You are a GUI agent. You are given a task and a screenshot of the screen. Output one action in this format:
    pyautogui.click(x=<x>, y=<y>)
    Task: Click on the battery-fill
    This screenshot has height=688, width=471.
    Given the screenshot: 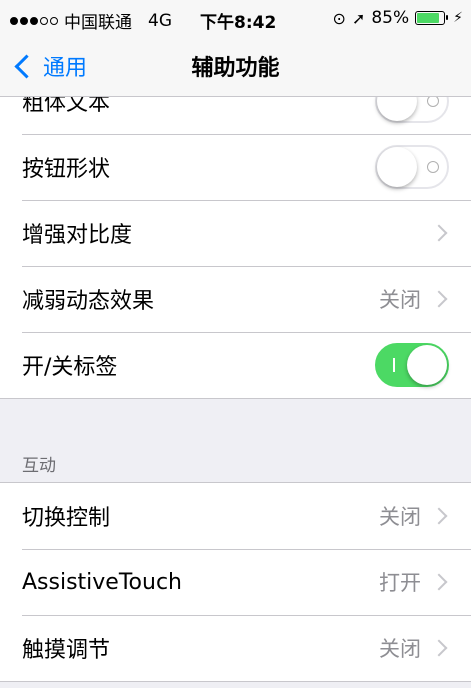 What is the action you would take?
    pyautogui.click(x=428, y=18)
    